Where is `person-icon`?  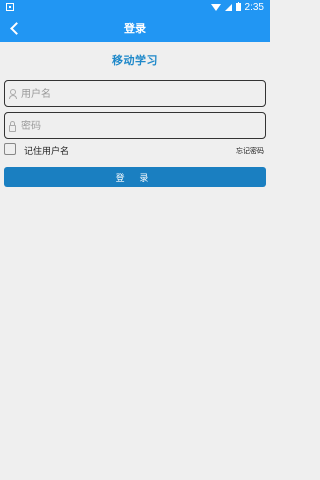
person-icon is located at coordinates (13, 94).